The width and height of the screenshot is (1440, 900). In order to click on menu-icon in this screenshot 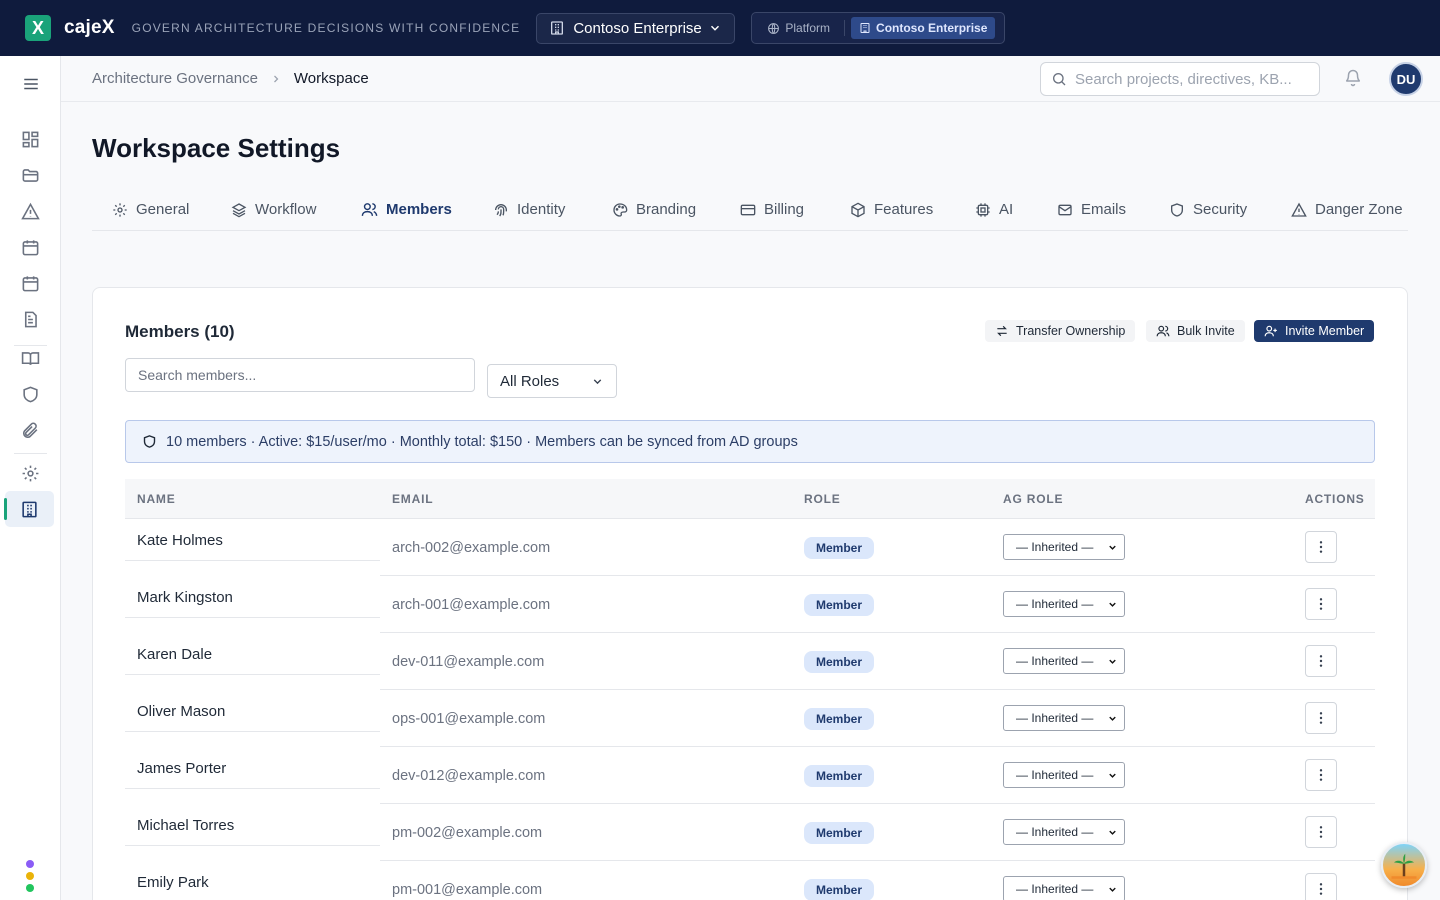, I will do `click(30, 84)`.